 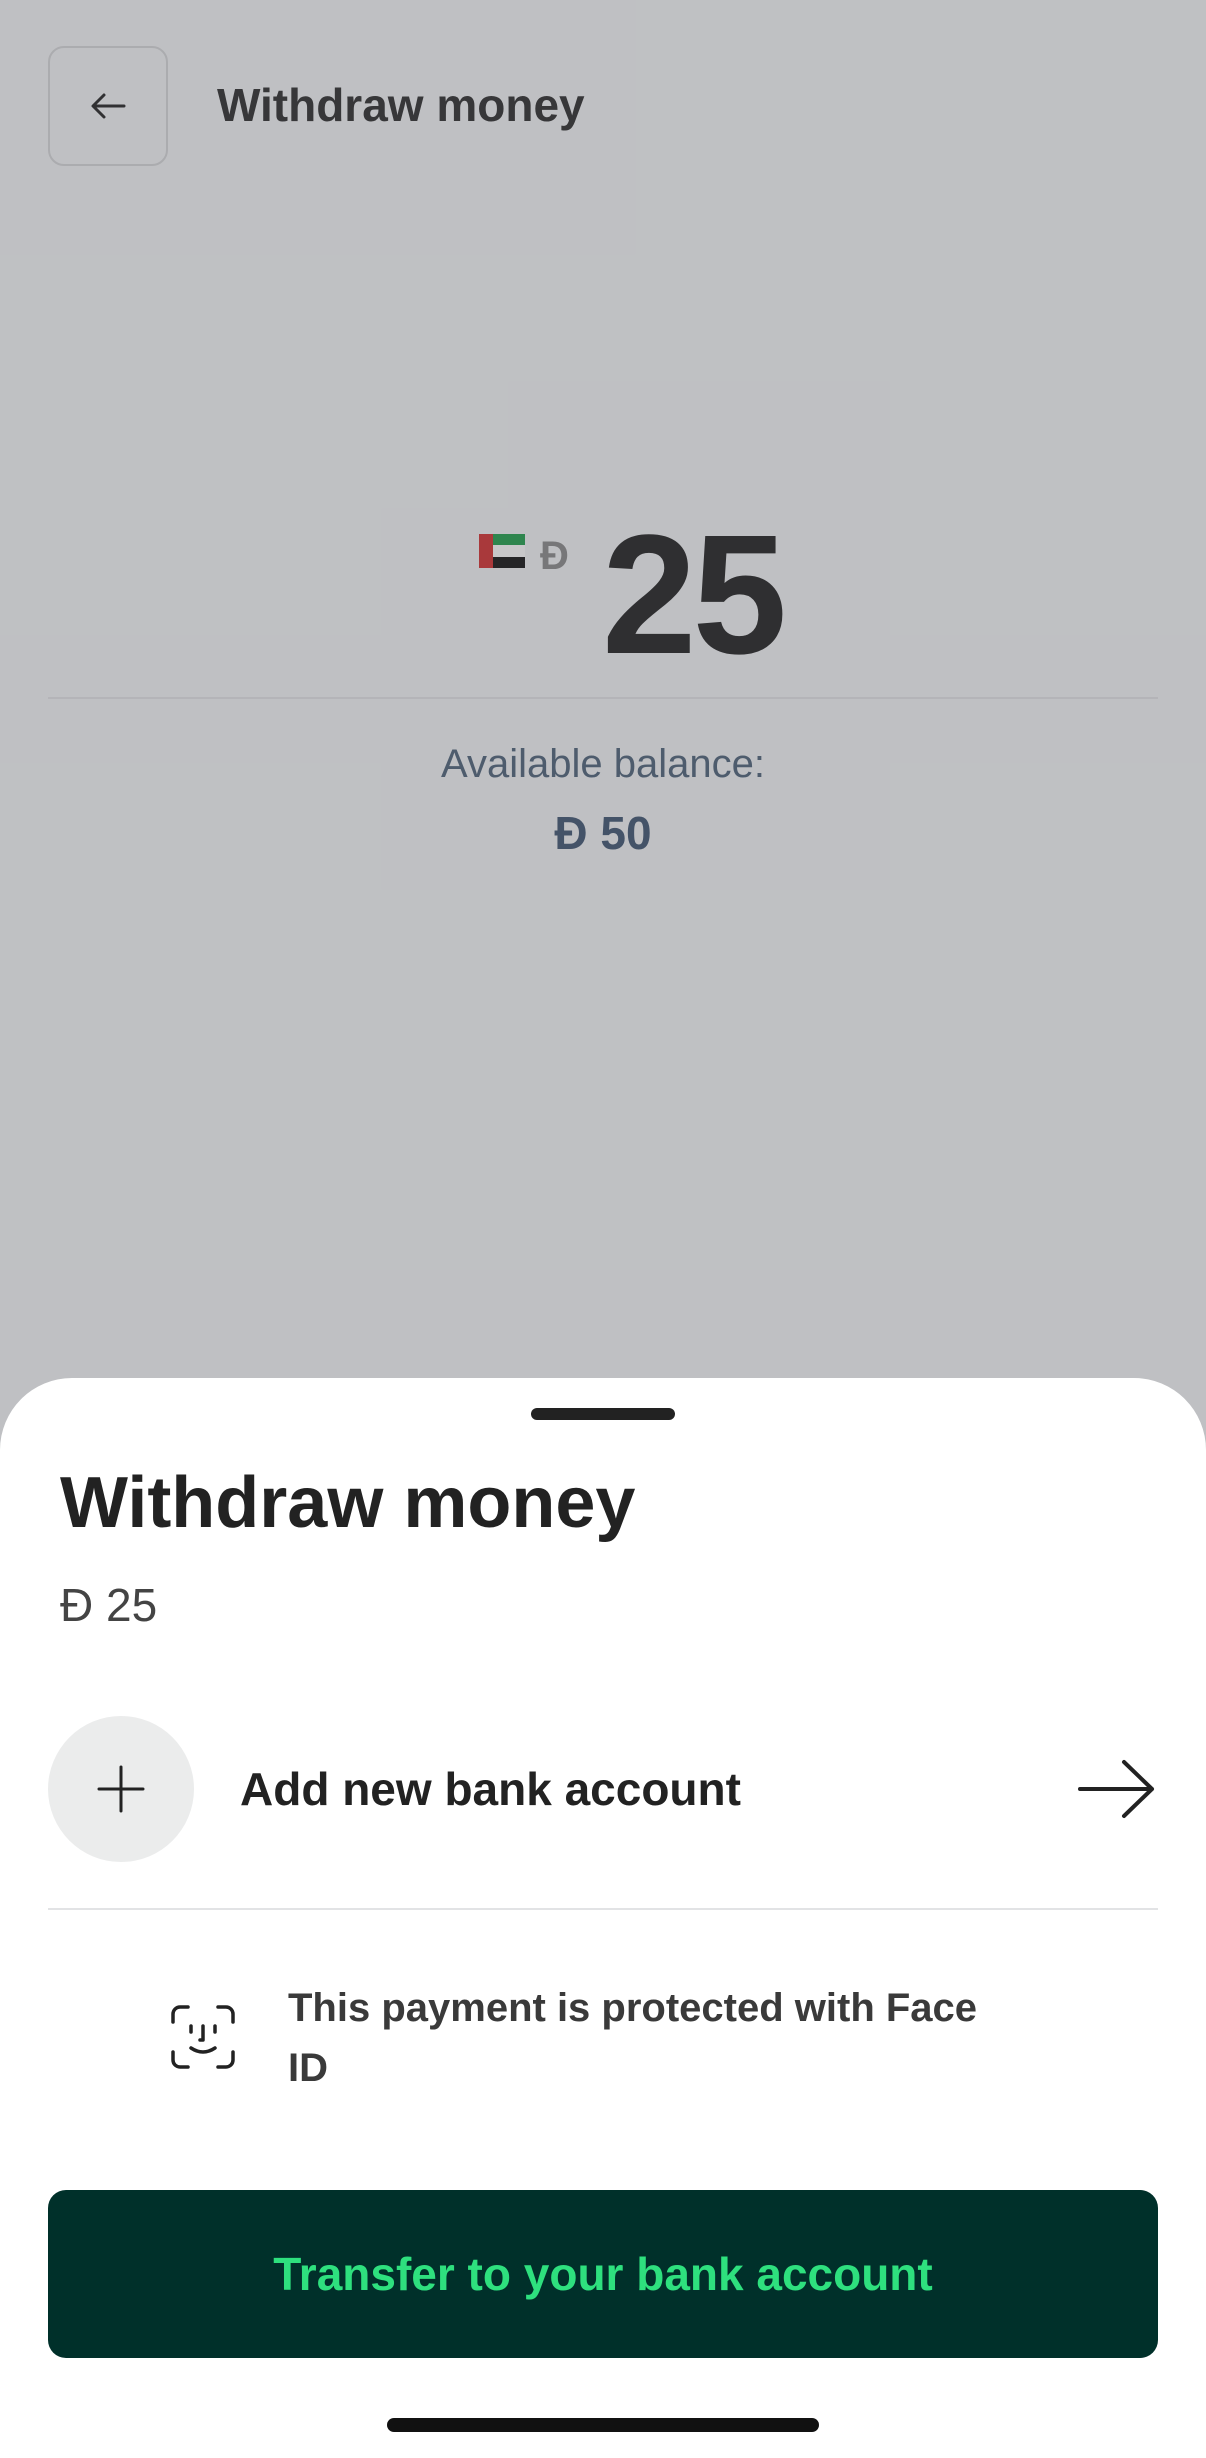 What do you see at coordinates (348, 1503) in the screenshot?
I see `sheet-title: Withdraw money` at bounding box center [348, 1503].